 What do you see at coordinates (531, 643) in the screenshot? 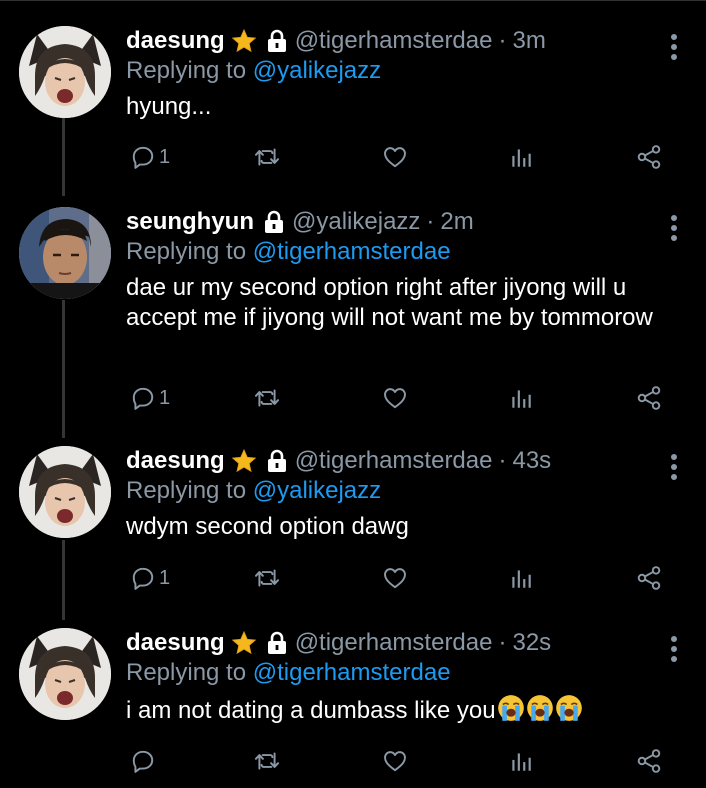
I see `timestamp: 32s` at bounding box center [531, 643].